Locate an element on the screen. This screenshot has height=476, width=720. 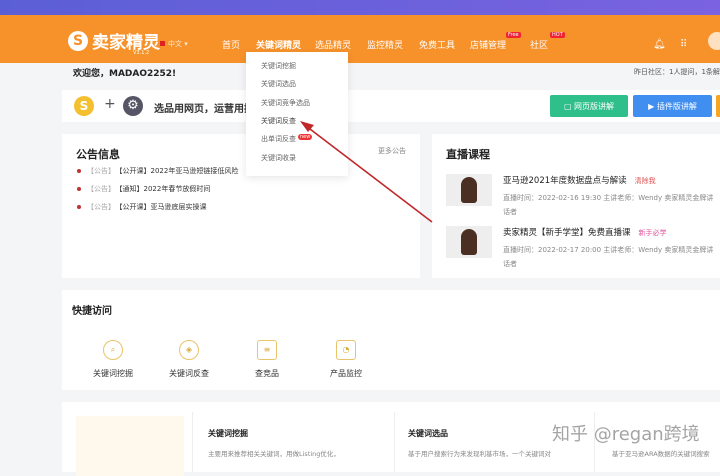
red-arrow-annotation is located at coordinates (366, 172).